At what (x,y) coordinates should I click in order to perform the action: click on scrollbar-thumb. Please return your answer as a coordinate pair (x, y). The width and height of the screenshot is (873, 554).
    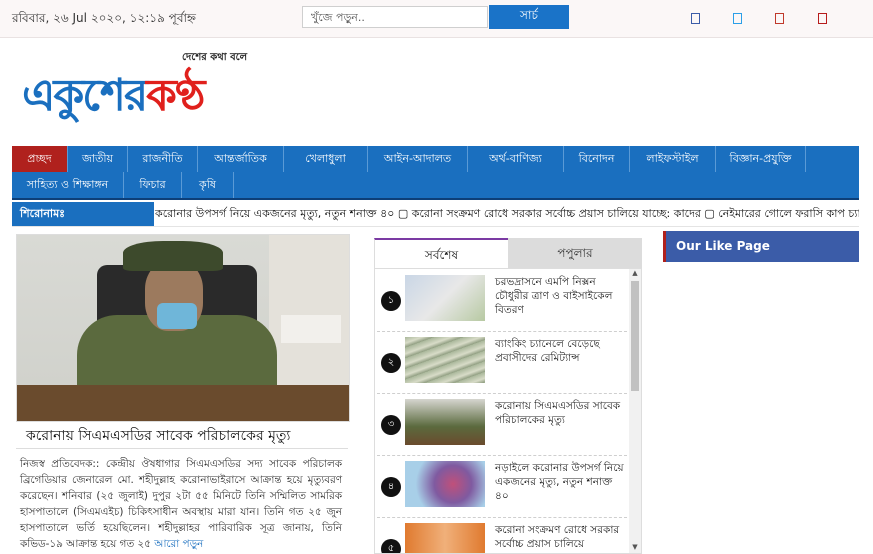
    Looking at the image, I should click on (635, 336).